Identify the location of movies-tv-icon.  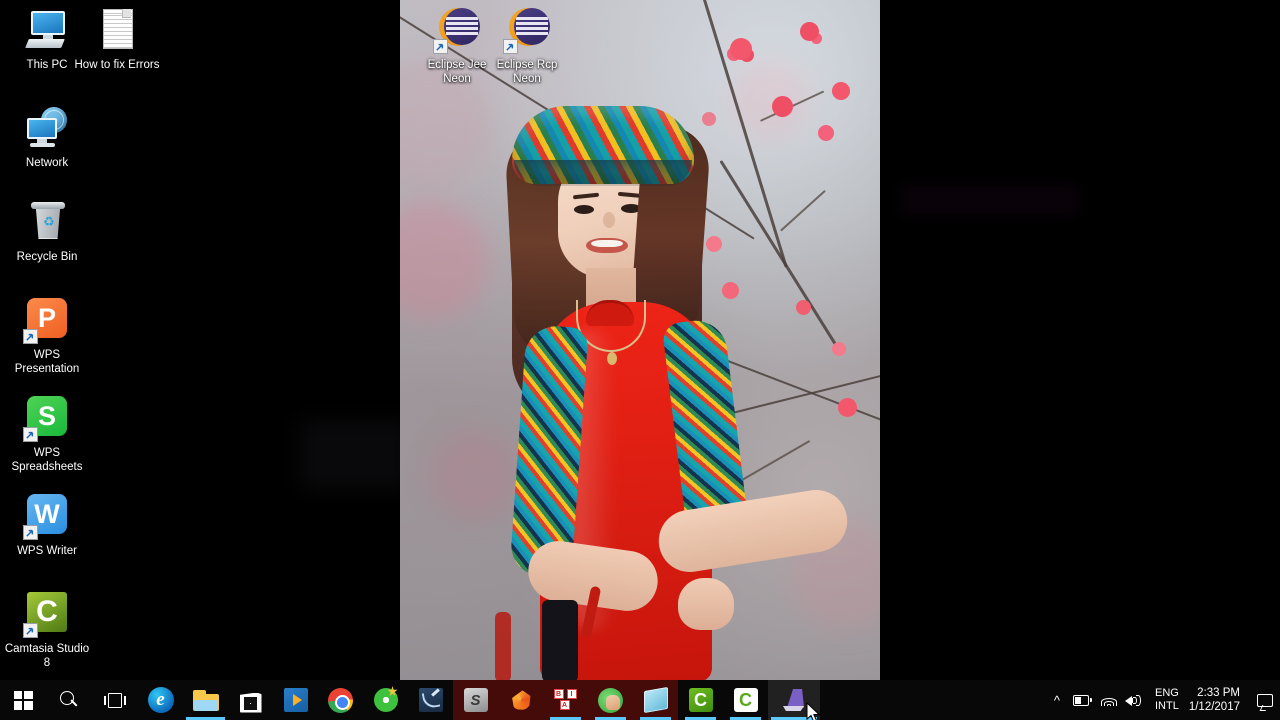
(295, 700).